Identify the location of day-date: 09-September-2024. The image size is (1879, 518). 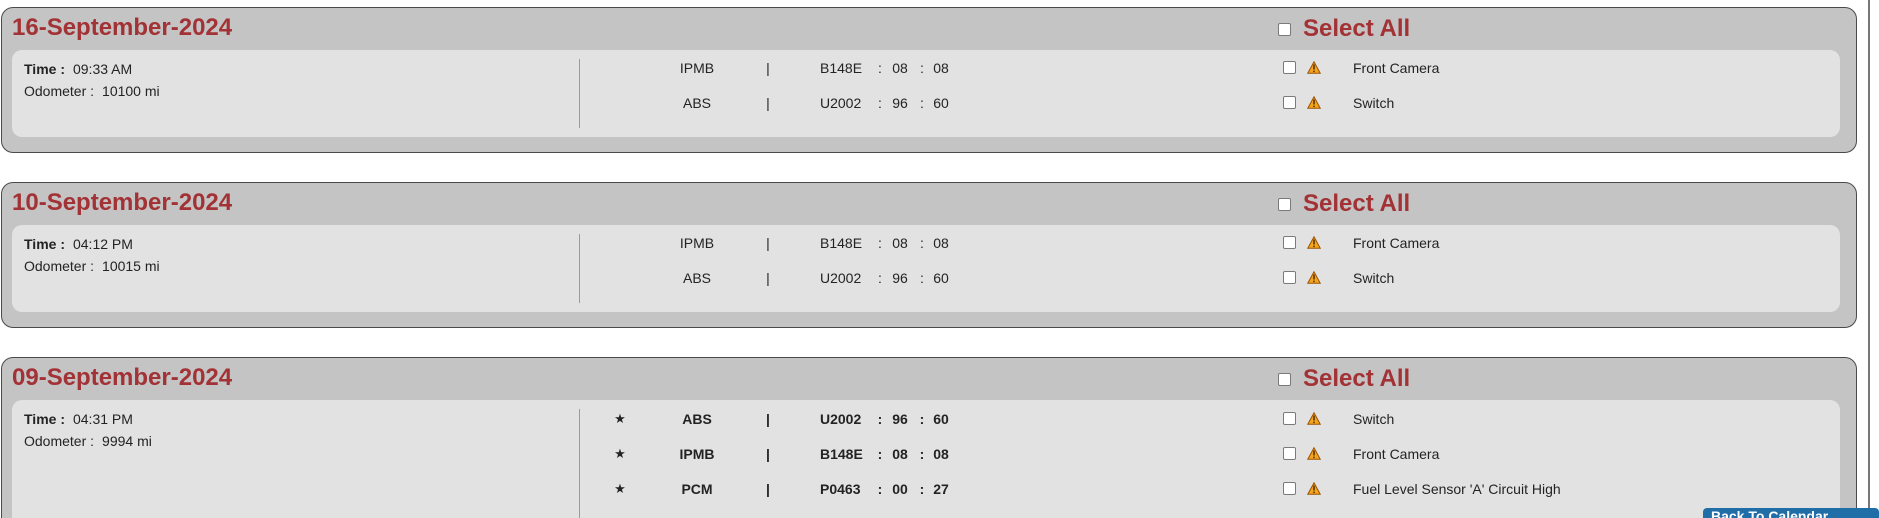
(122, 377).